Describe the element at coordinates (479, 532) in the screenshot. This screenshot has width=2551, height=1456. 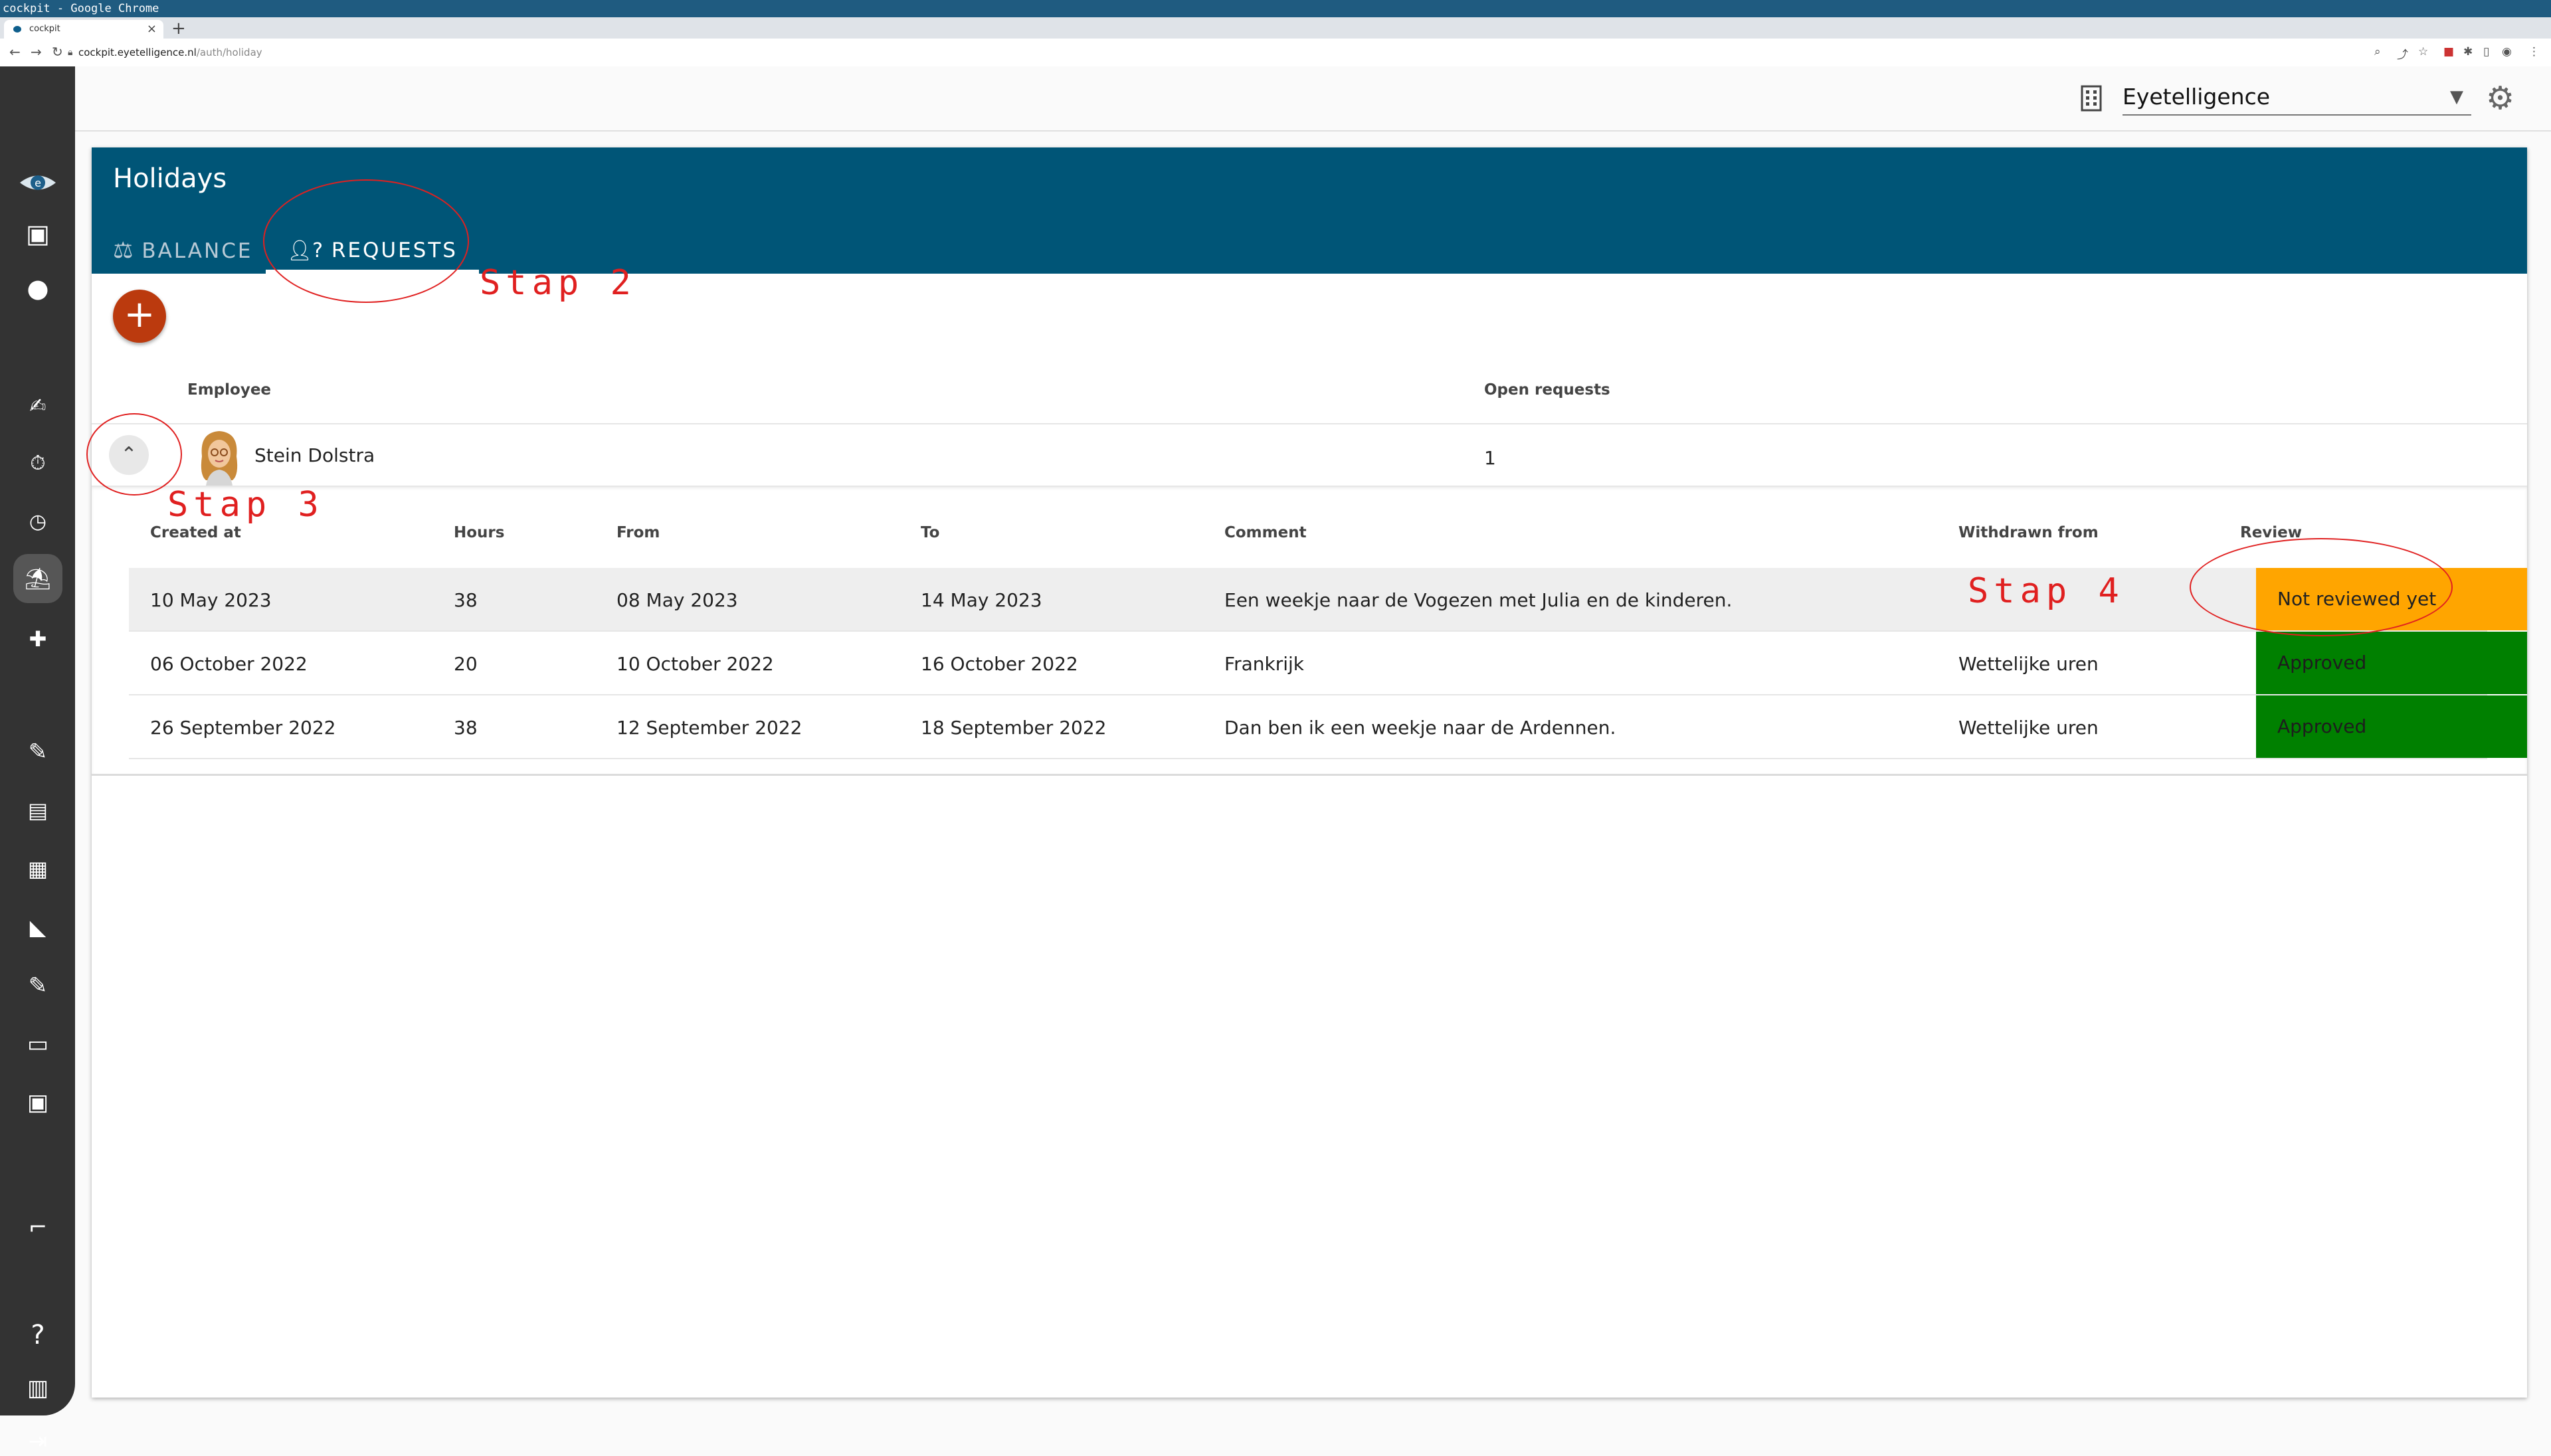
I see `column-header-hours: Hours` at that location.